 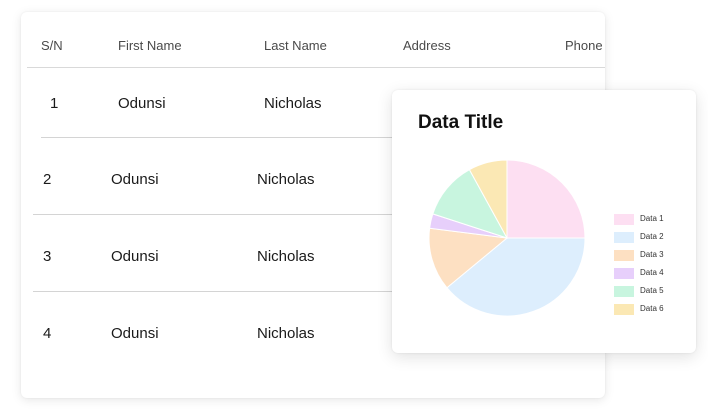 I want to click on legend-label: Data 4, so click(x=652, y=272).